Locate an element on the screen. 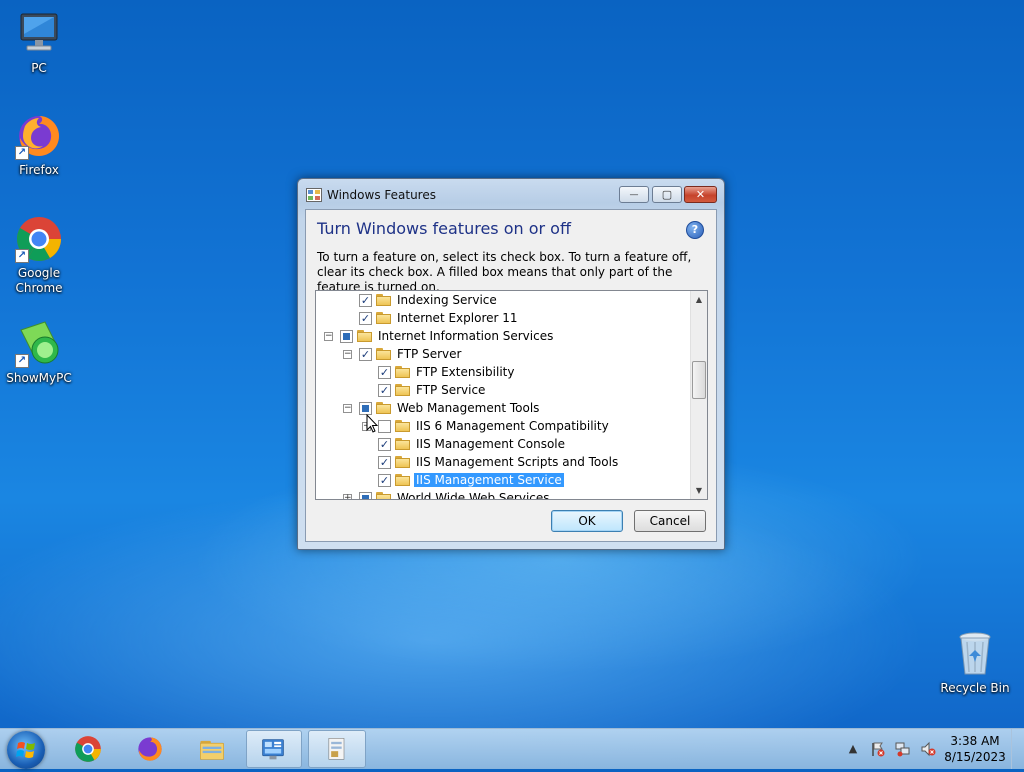 This screenshot has height=772, width=1024. tree-row: ✓ IIS Management Service is located at coordinates (463, 480).